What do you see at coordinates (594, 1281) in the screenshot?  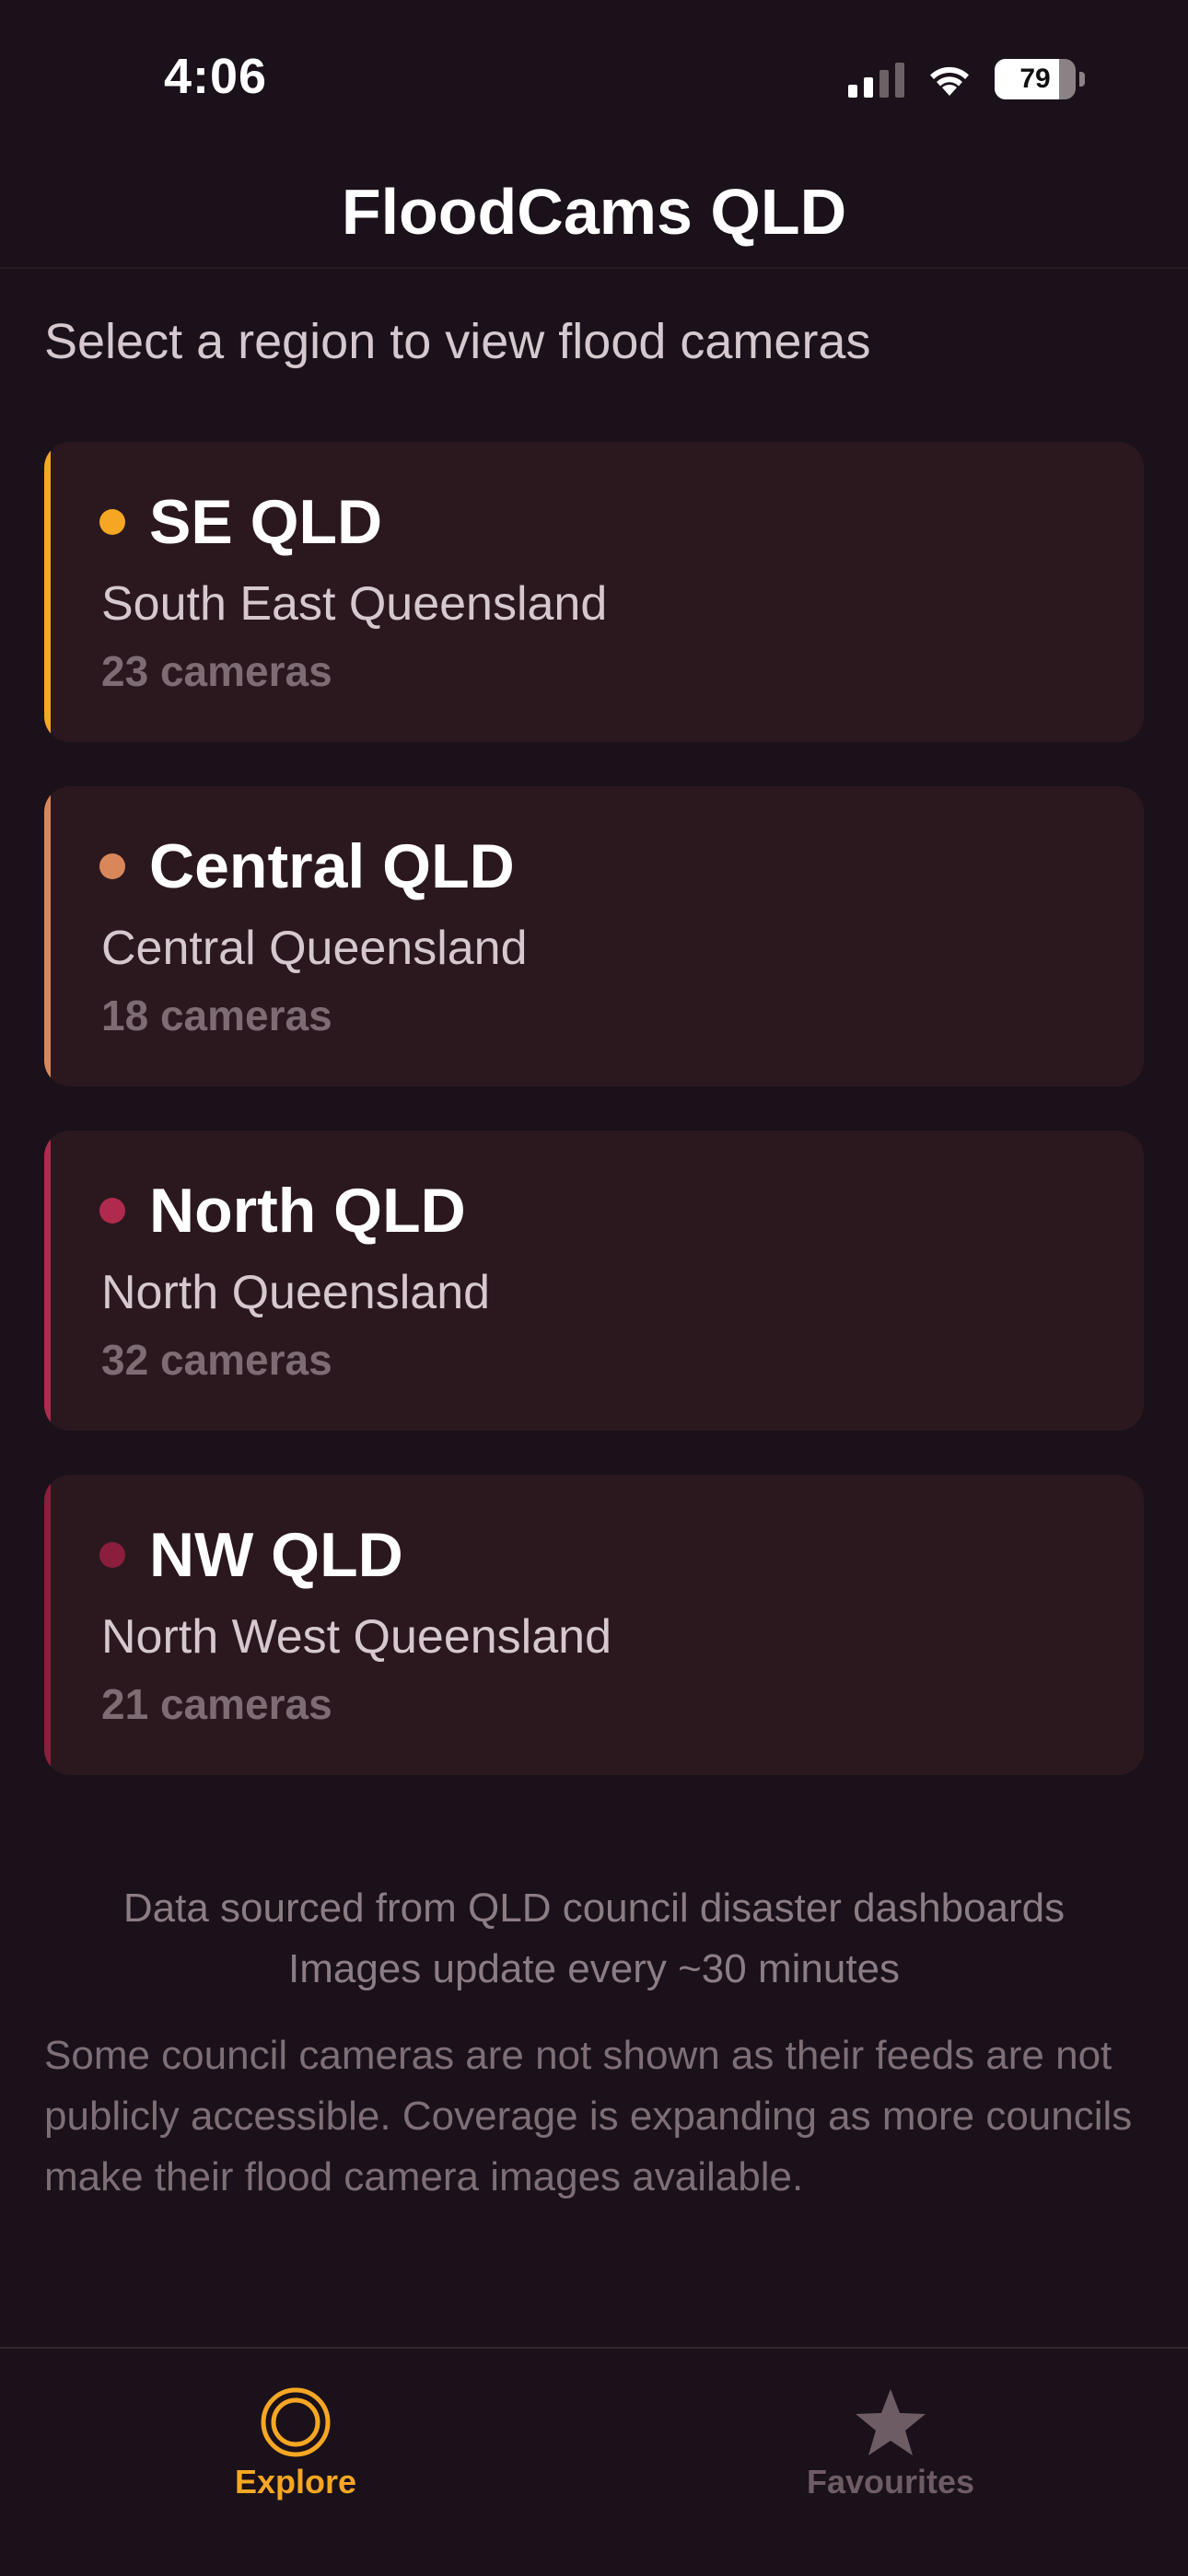 I see `region-card-north-qld: North QLD North Queensland 32 cameras` at bounding box center [594, 1281].